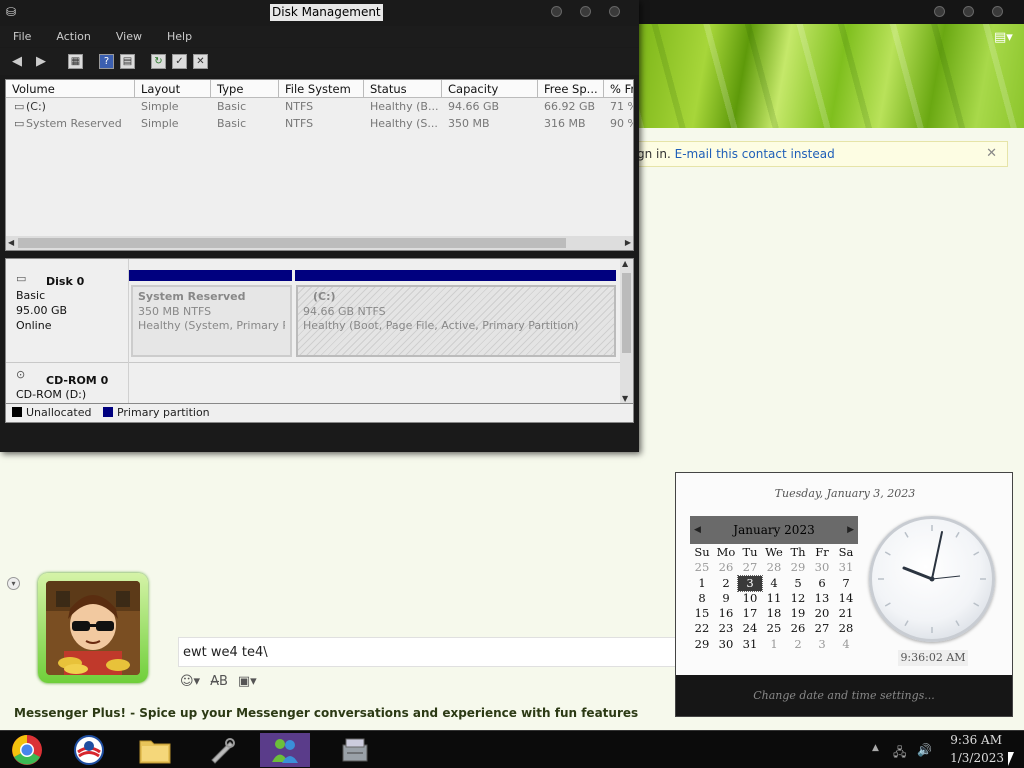 The width and height of the screenshot is (1024, 768). I want to click on taskbar-disk-management, so click(355, 750).